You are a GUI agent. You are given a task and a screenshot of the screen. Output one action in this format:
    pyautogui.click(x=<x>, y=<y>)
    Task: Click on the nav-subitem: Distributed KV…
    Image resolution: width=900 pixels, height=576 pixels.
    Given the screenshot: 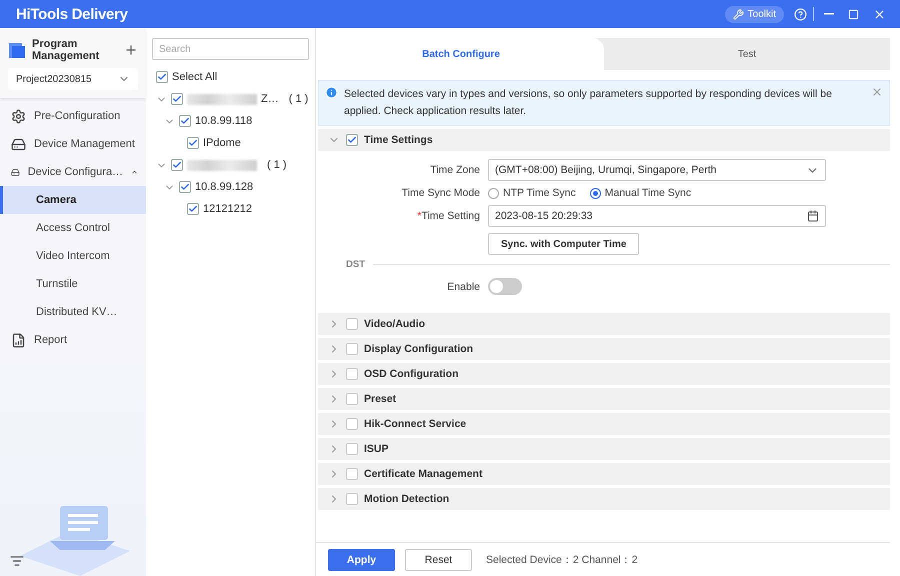 What is the action you would take?
    pyautogui.click(x=73, y=312)
    